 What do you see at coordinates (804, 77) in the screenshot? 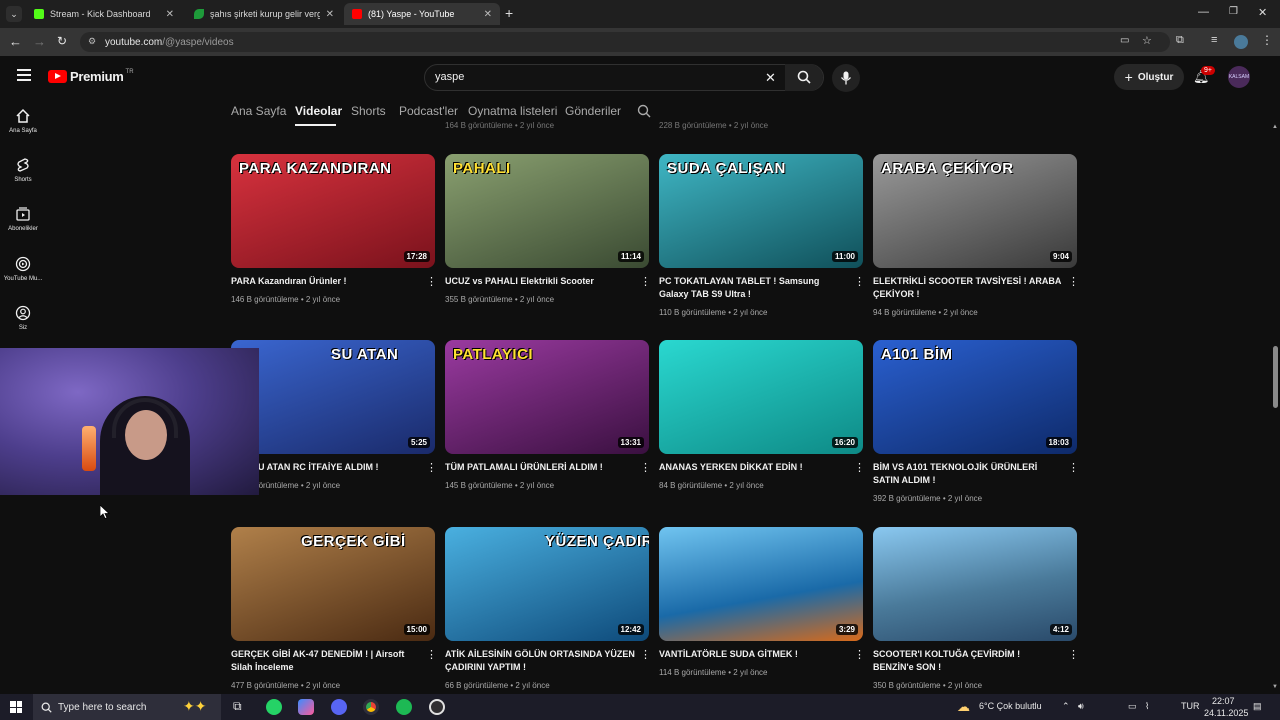
I see `search-button` at bounding box center [804, 77].